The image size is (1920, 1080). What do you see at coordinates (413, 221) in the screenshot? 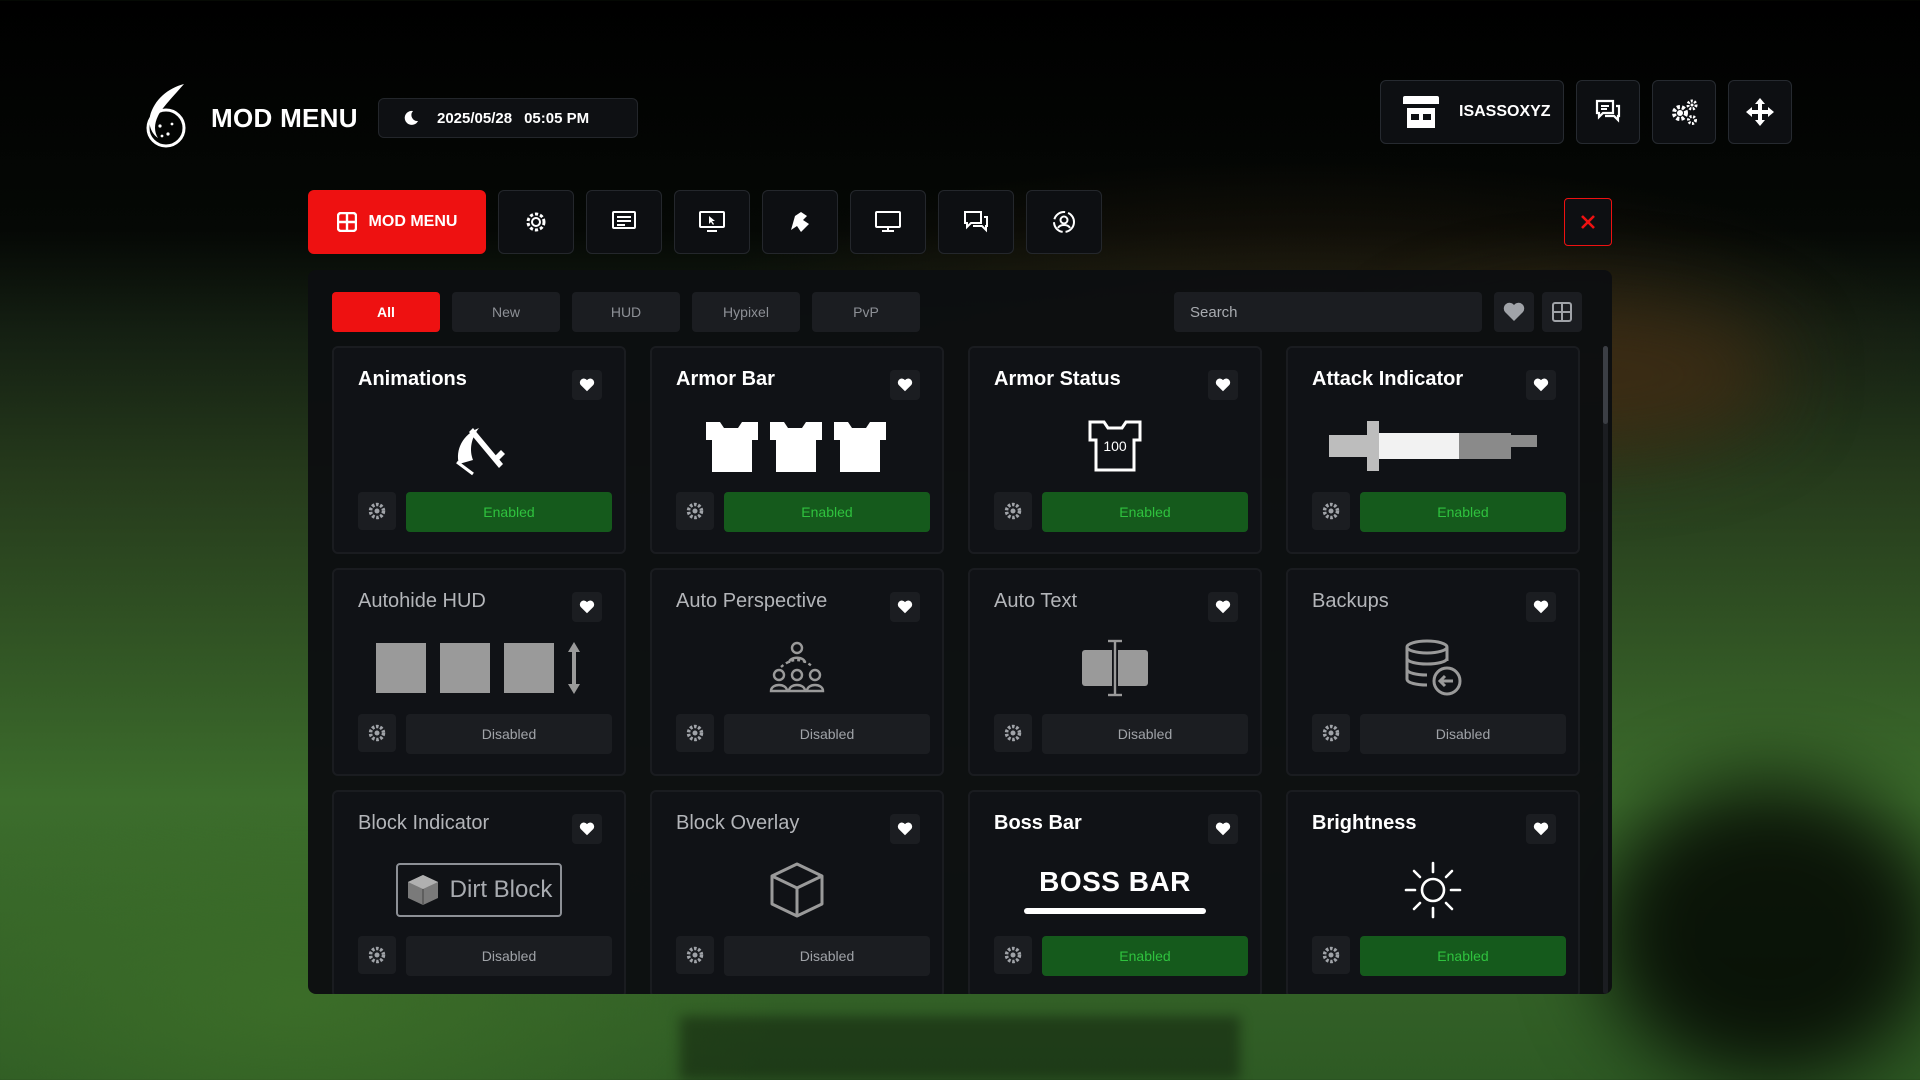
I see `tab-mod-menu-label: MOD MENU` at bounding box center [413, 221].